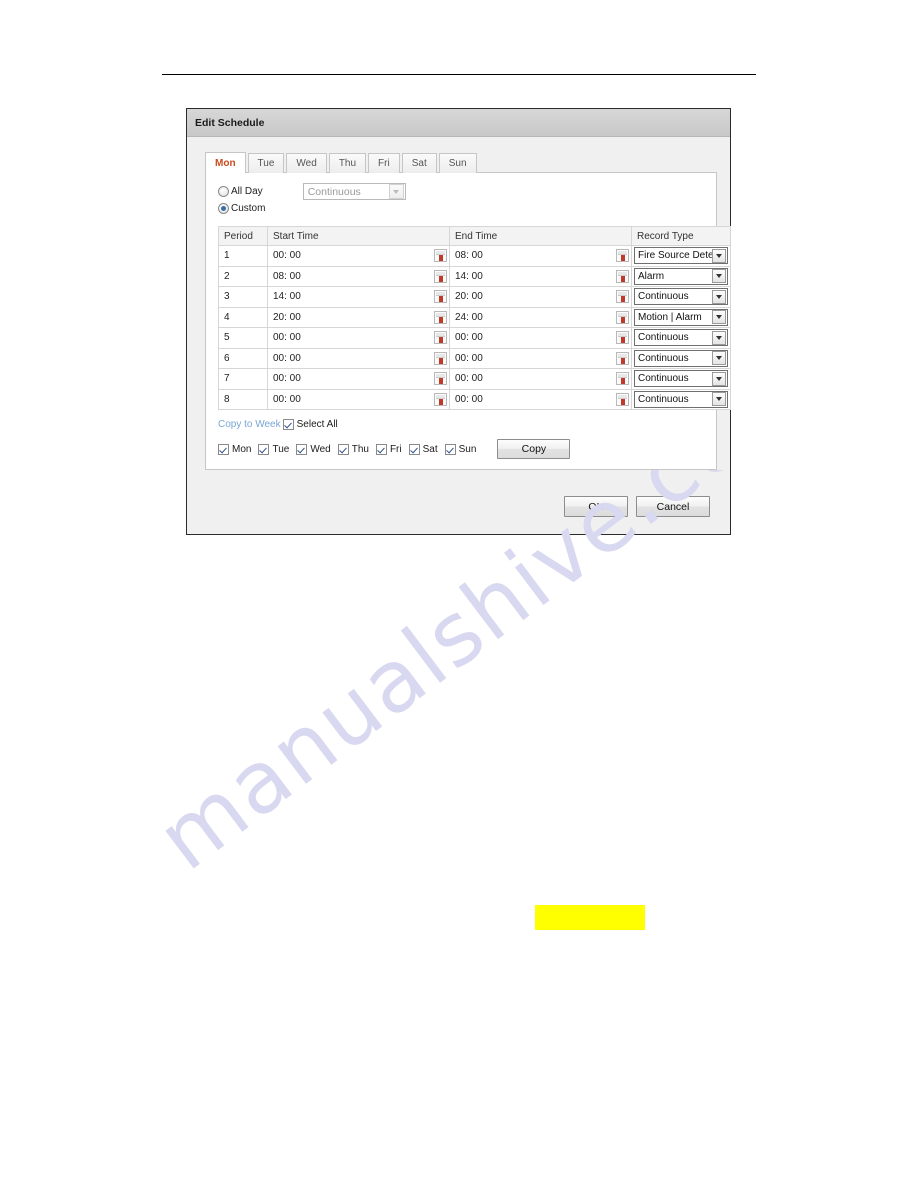 The image size is (918, 1188). What do you see at coordinates (358, 317) in the screenshot?
I see `start-time-cell: 20: 00` at bounding box center [358, 317].